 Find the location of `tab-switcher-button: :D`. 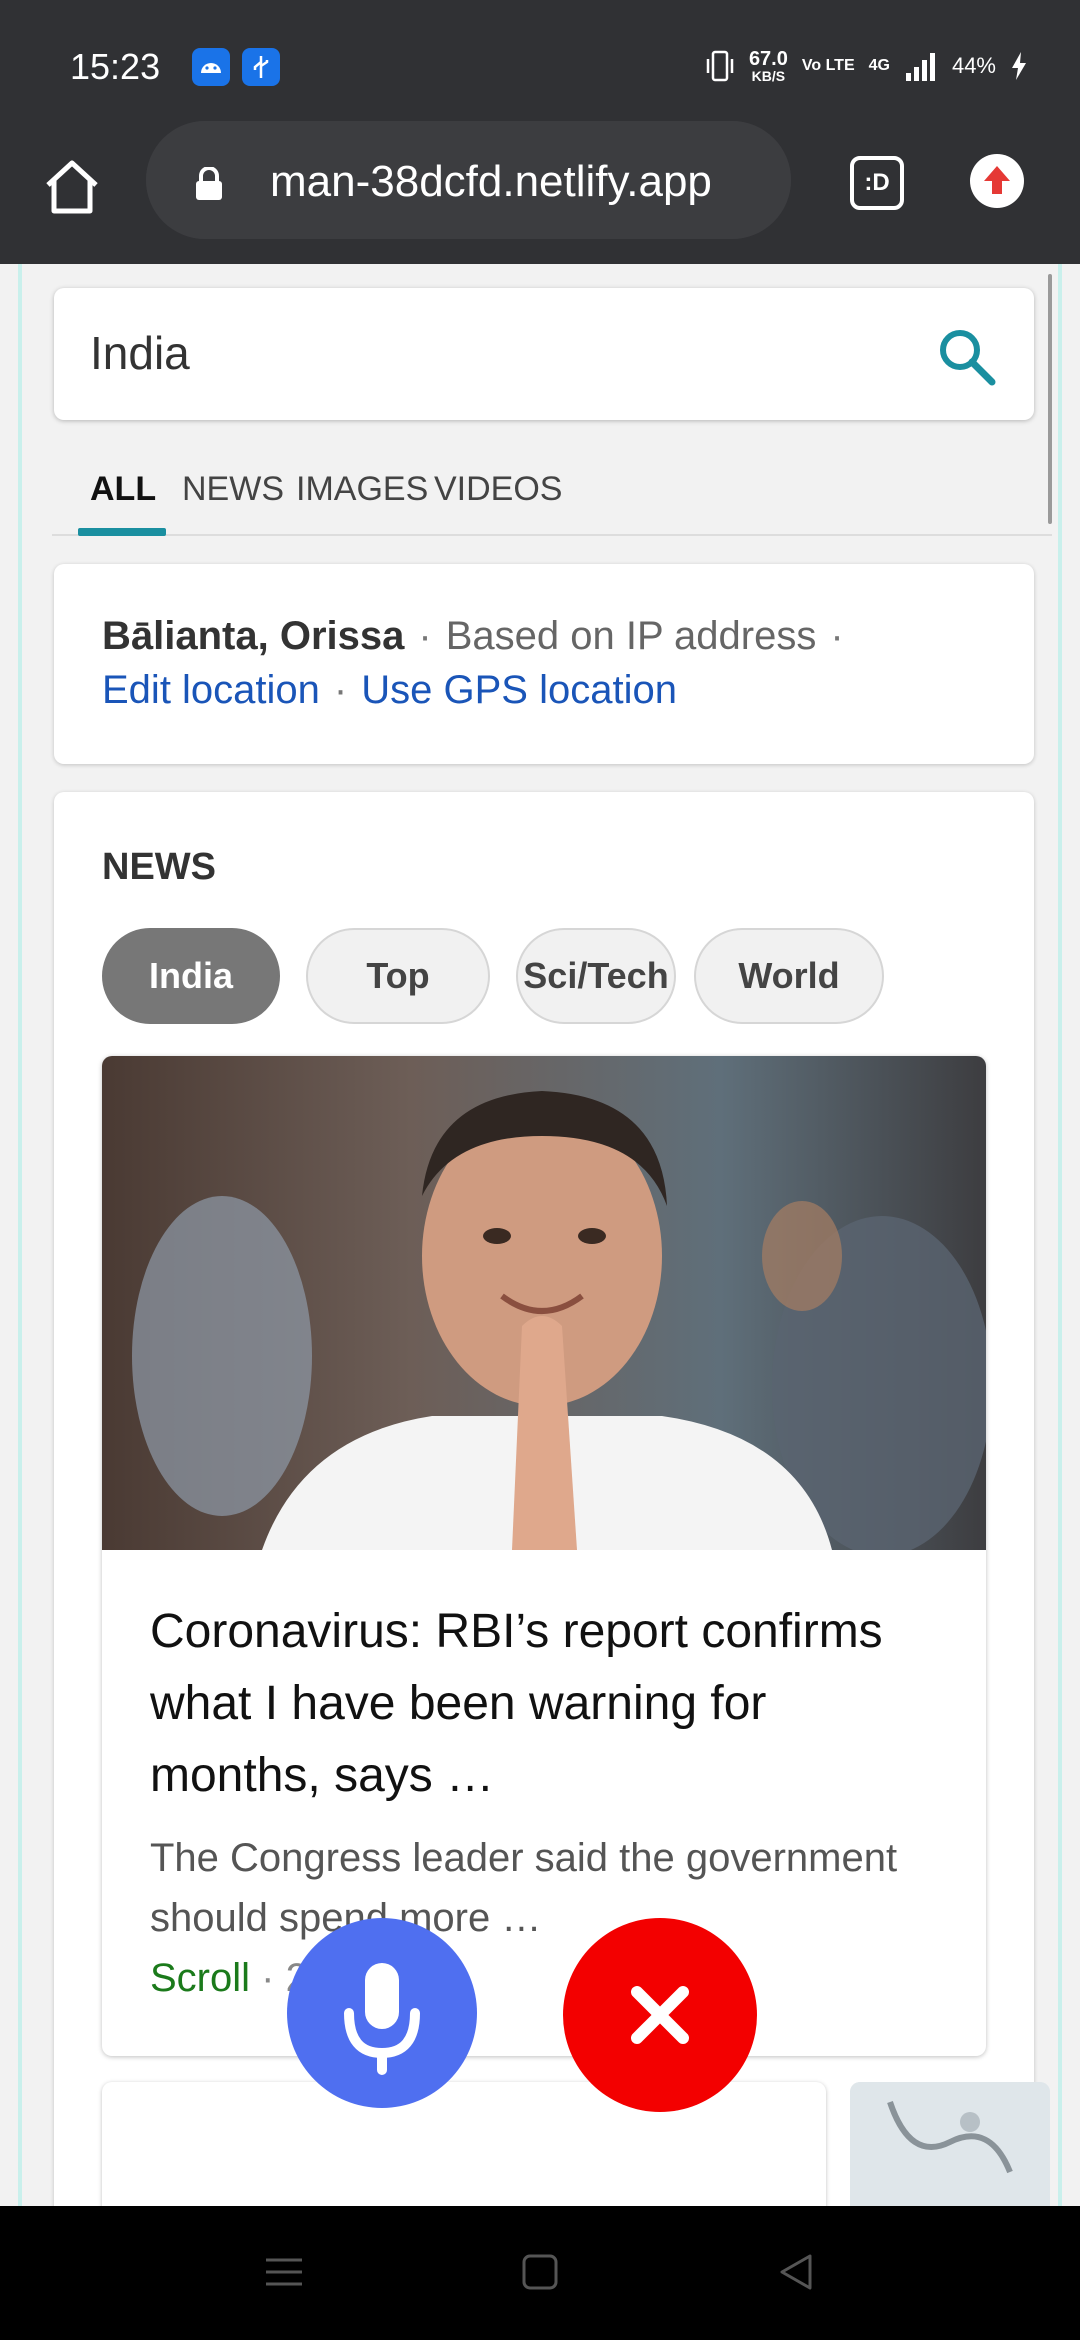

tab-switcher-button: :D is located at coordinates (877, 183).